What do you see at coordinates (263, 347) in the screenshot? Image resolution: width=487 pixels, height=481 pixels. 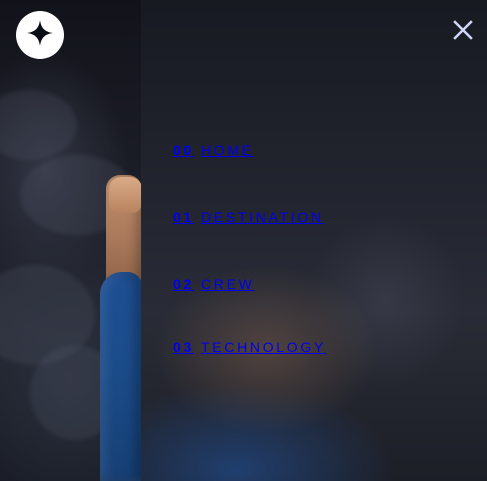 I see `nav-label: TECHNOLOGY` at bounding box center [263, 347].